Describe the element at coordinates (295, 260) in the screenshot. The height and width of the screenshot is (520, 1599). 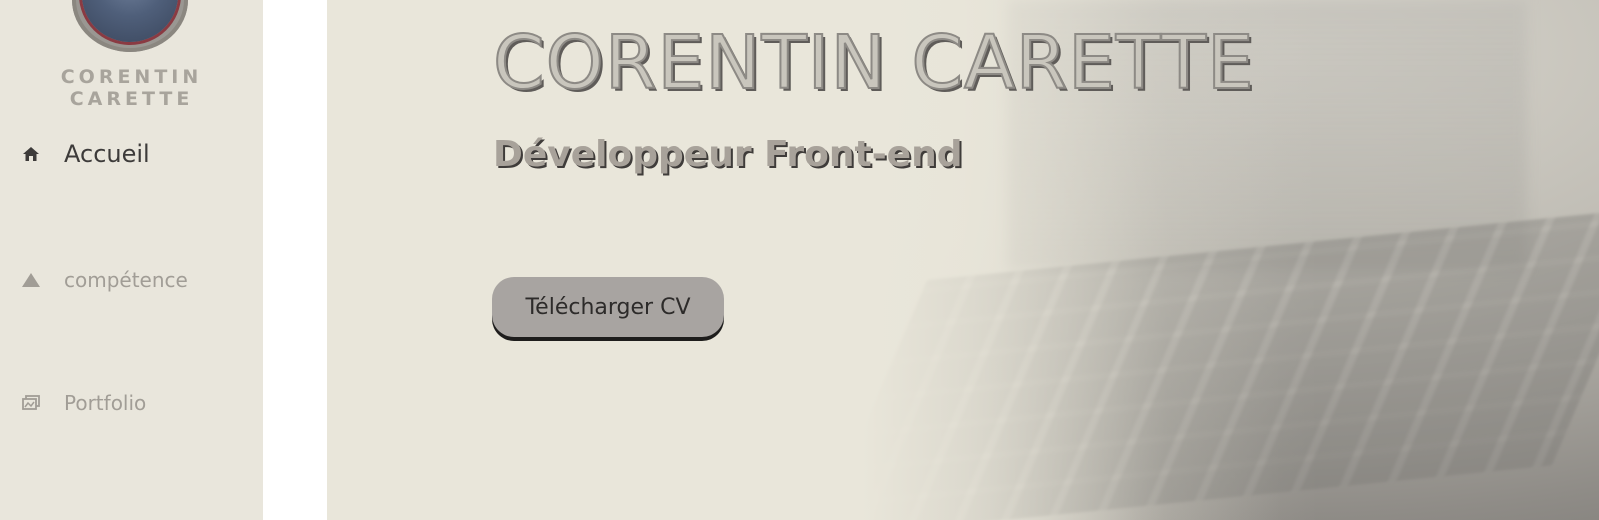
I see `page-gap` at that location.